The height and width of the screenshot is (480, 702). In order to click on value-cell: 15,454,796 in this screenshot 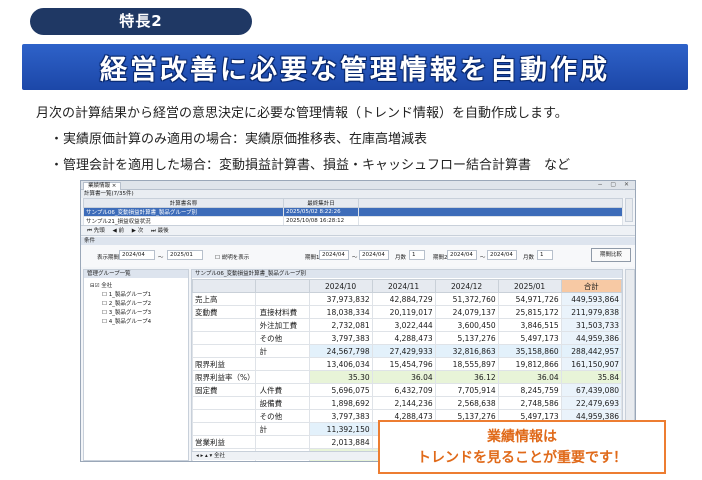, I will do `click(403, 364)`.